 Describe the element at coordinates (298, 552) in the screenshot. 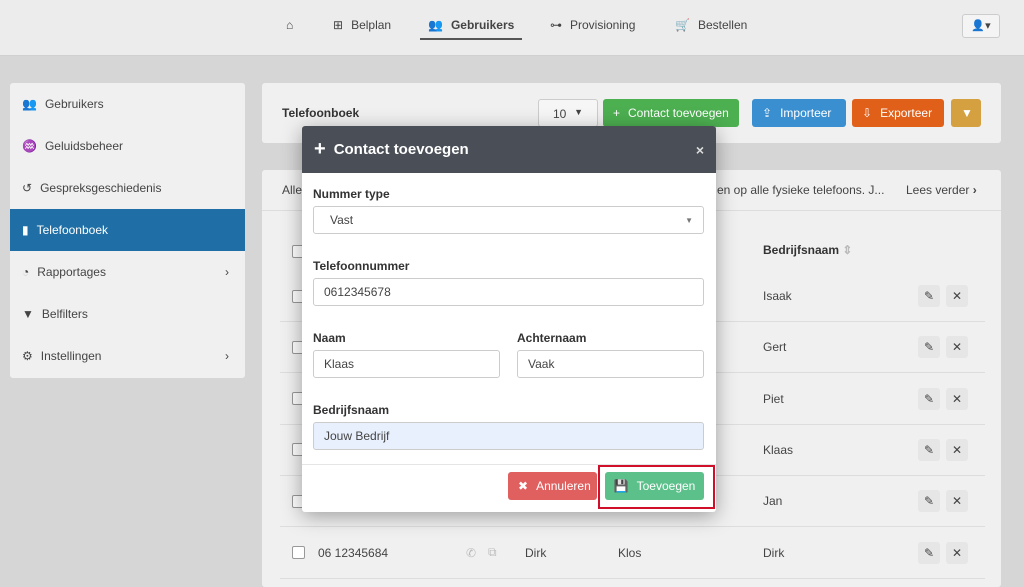

I see `row-checkbox` at that location.